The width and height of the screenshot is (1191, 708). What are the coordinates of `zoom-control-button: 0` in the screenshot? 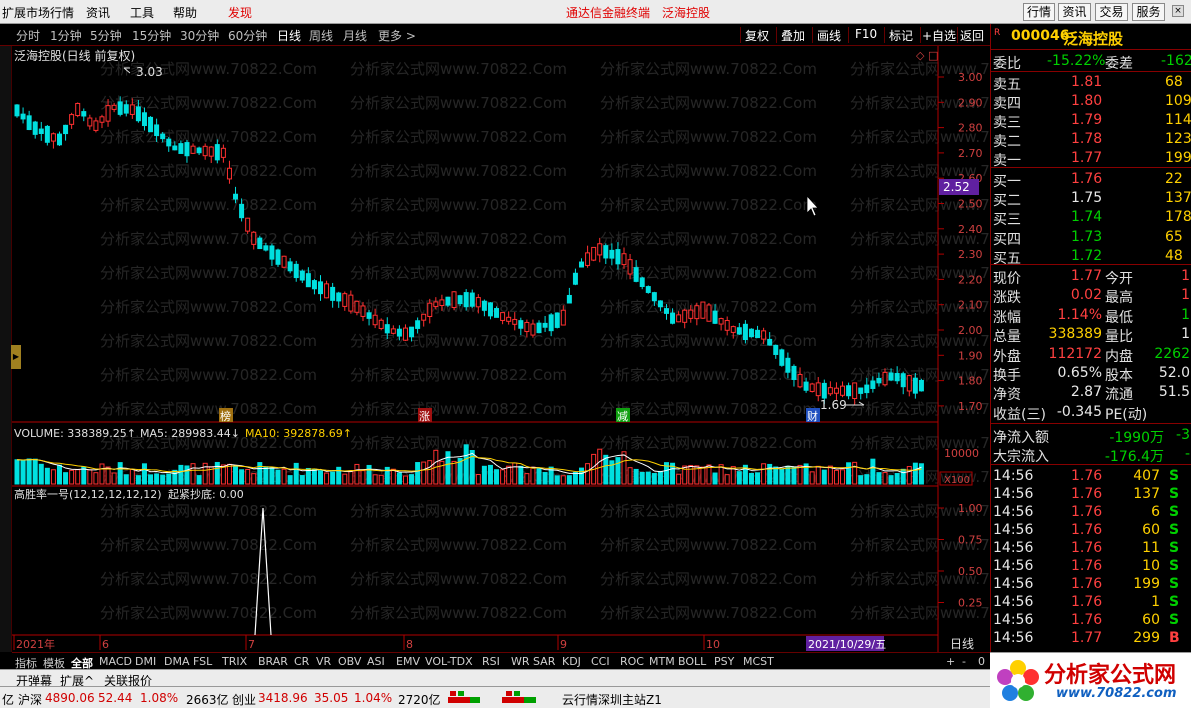 It's located at (981, 661).